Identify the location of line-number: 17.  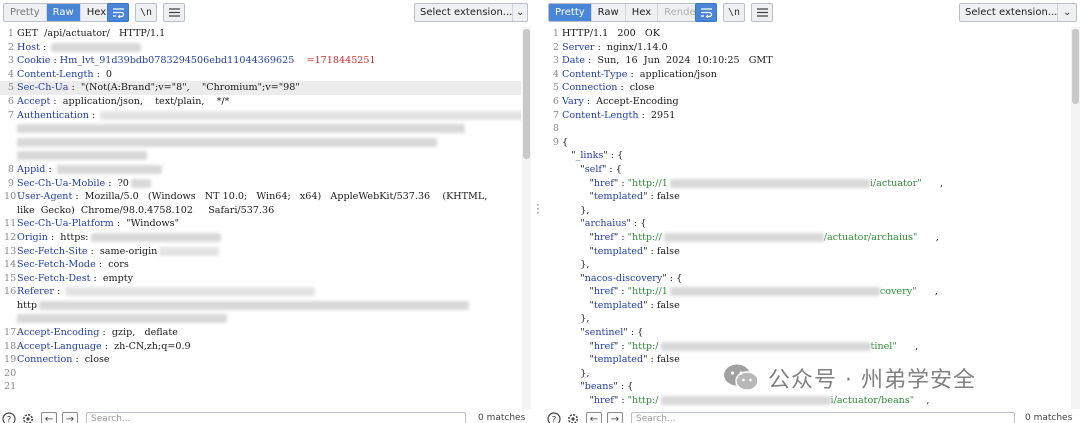
(10, 333).